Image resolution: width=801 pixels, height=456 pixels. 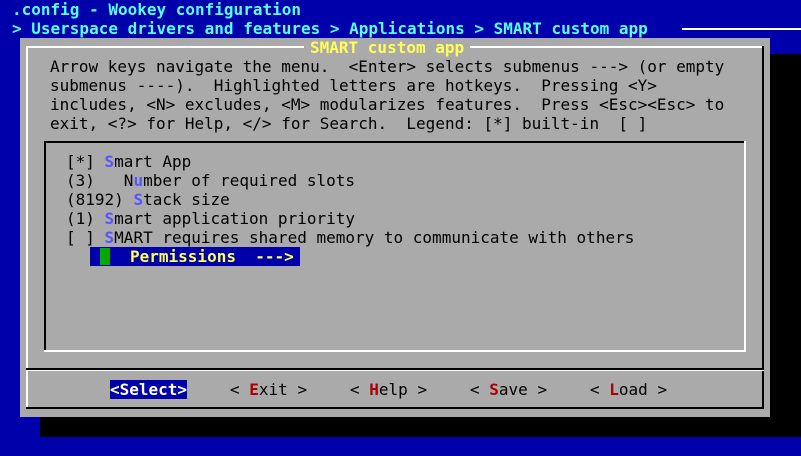 I want to click on item-prefix: (3) N, so click(x=100, y=180).